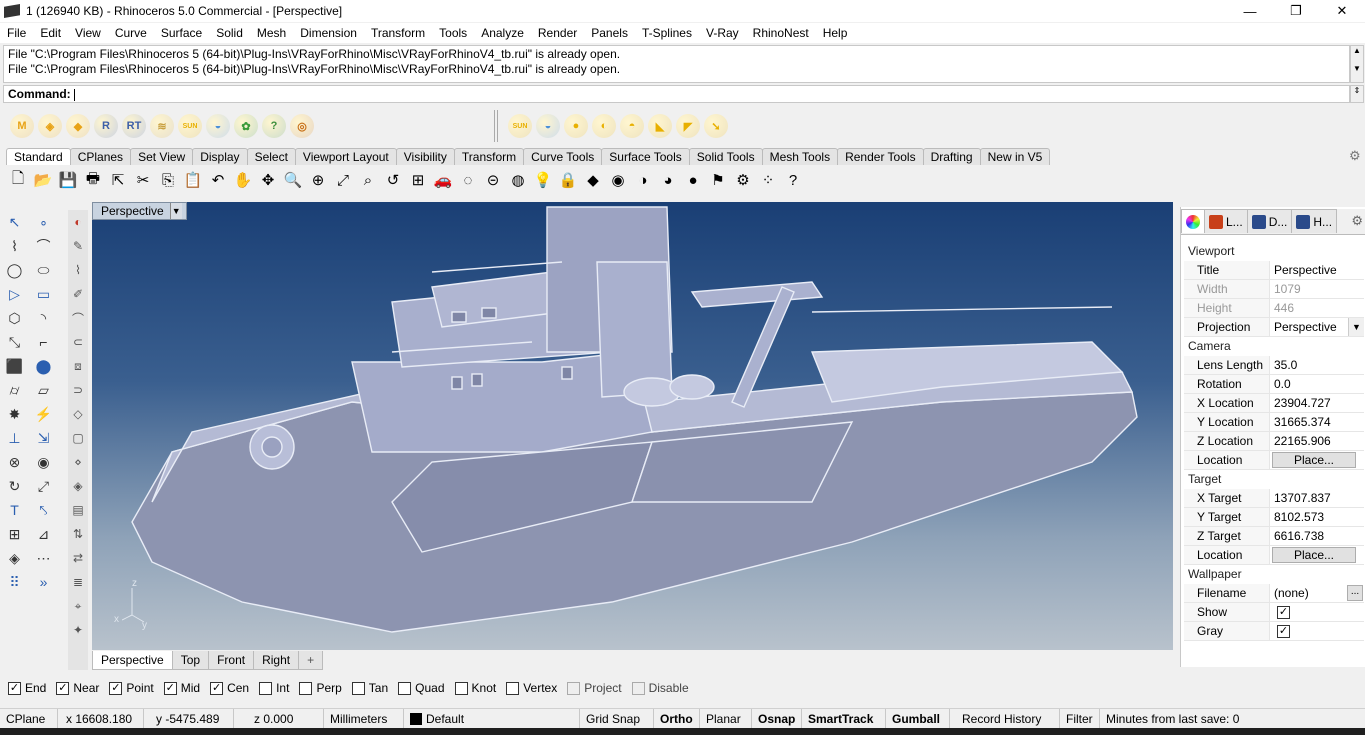  Describe the element at coordinates (604, 126) in the screenshot. I see `rect-light-icon: ◐` at that location.